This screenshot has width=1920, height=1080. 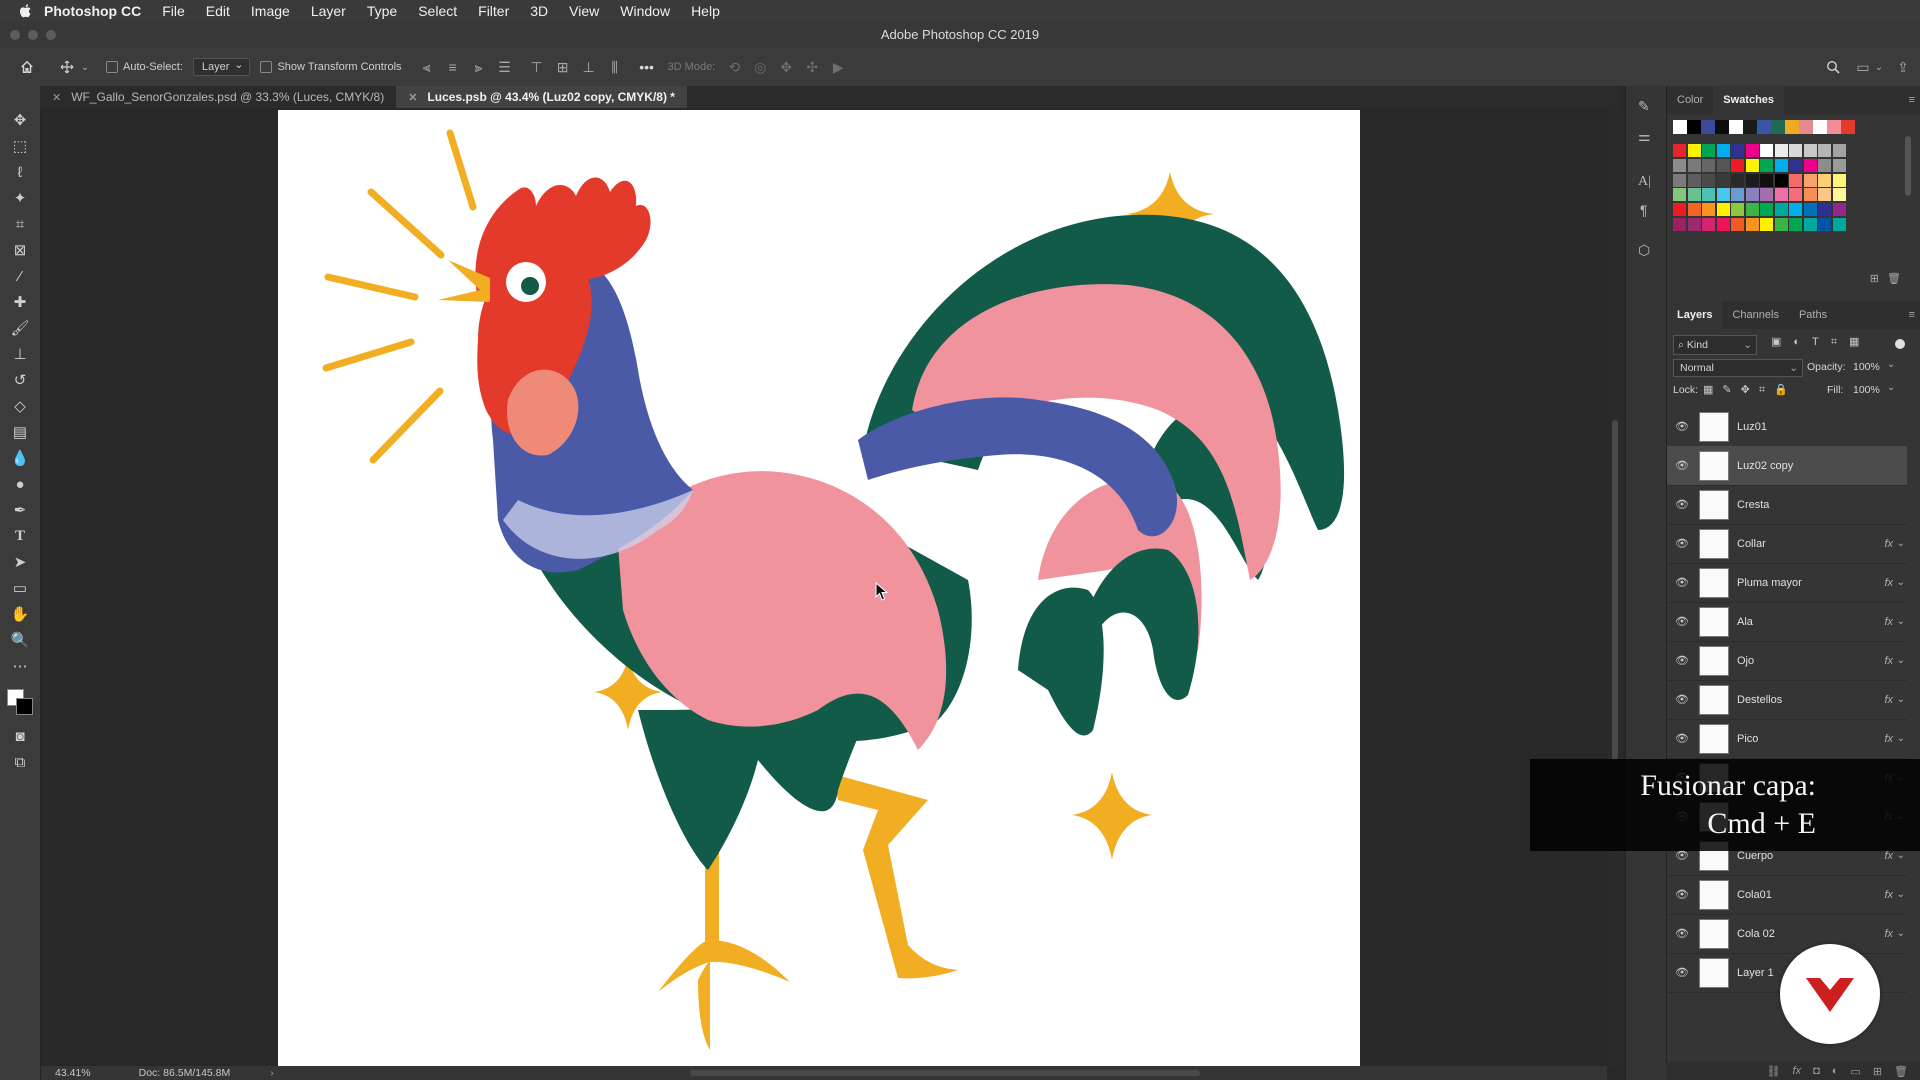 I want to click on frame-tool-icon: ⊠, so click(x=20, y=250).